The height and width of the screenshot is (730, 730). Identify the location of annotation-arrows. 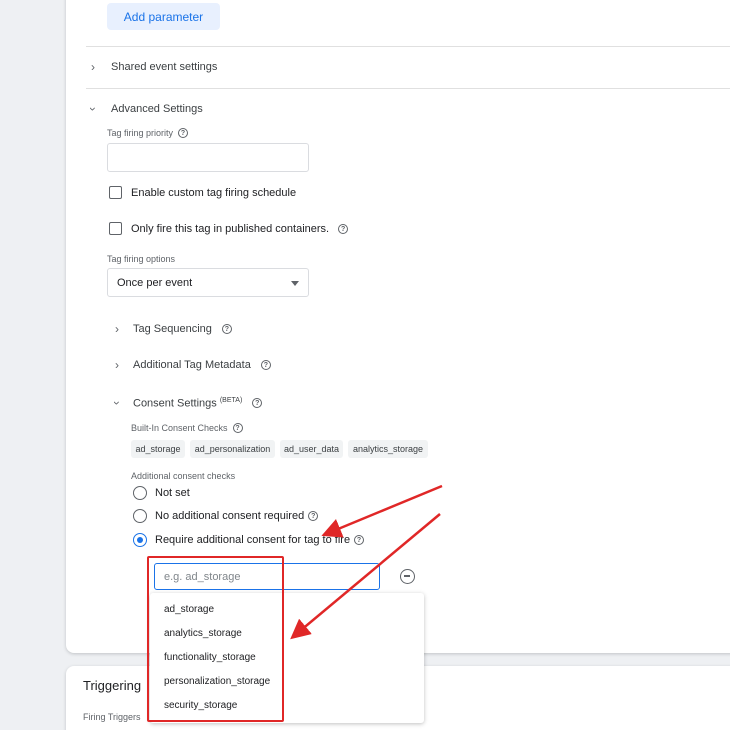
(366, 562).